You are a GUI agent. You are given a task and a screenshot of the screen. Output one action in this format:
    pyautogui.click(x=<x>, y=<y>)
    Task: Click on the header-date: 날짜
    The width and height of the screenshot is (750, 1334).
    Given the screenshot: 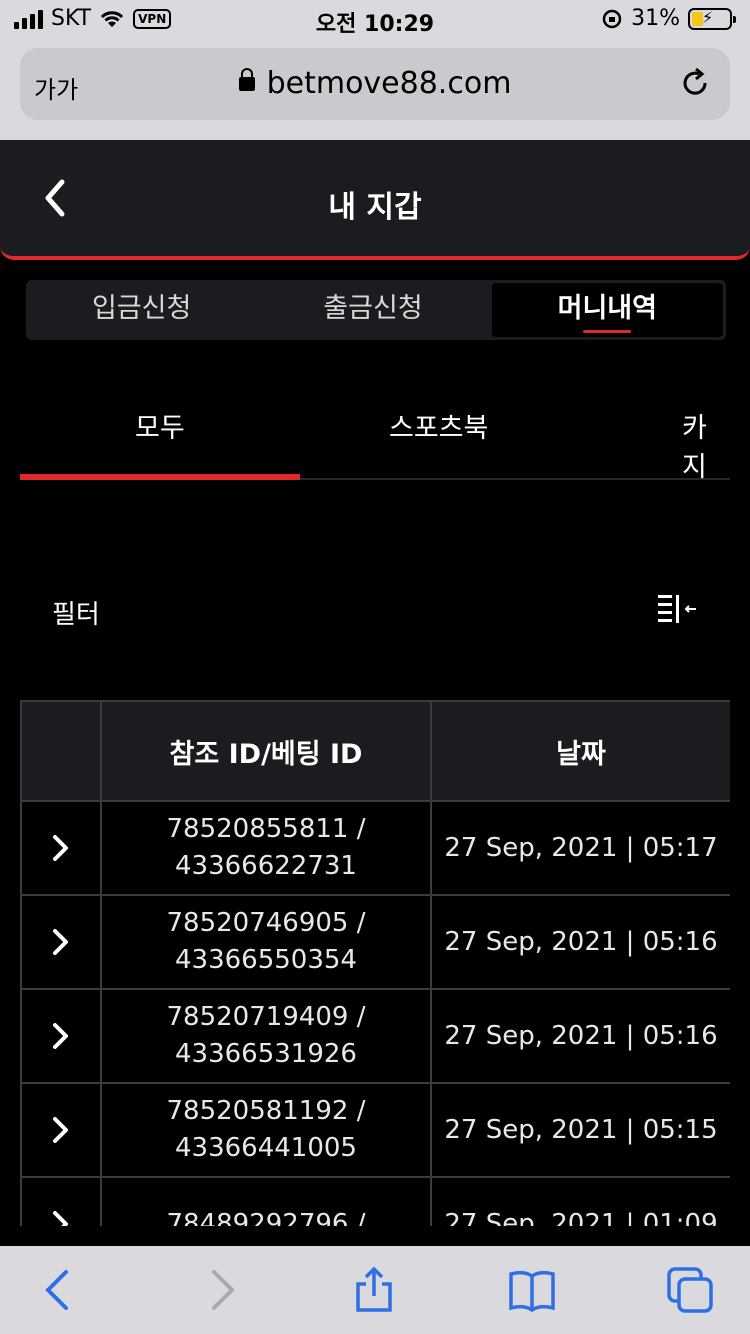 What is the action you would take?
    pyautogui.click(x=580, y=751)
    